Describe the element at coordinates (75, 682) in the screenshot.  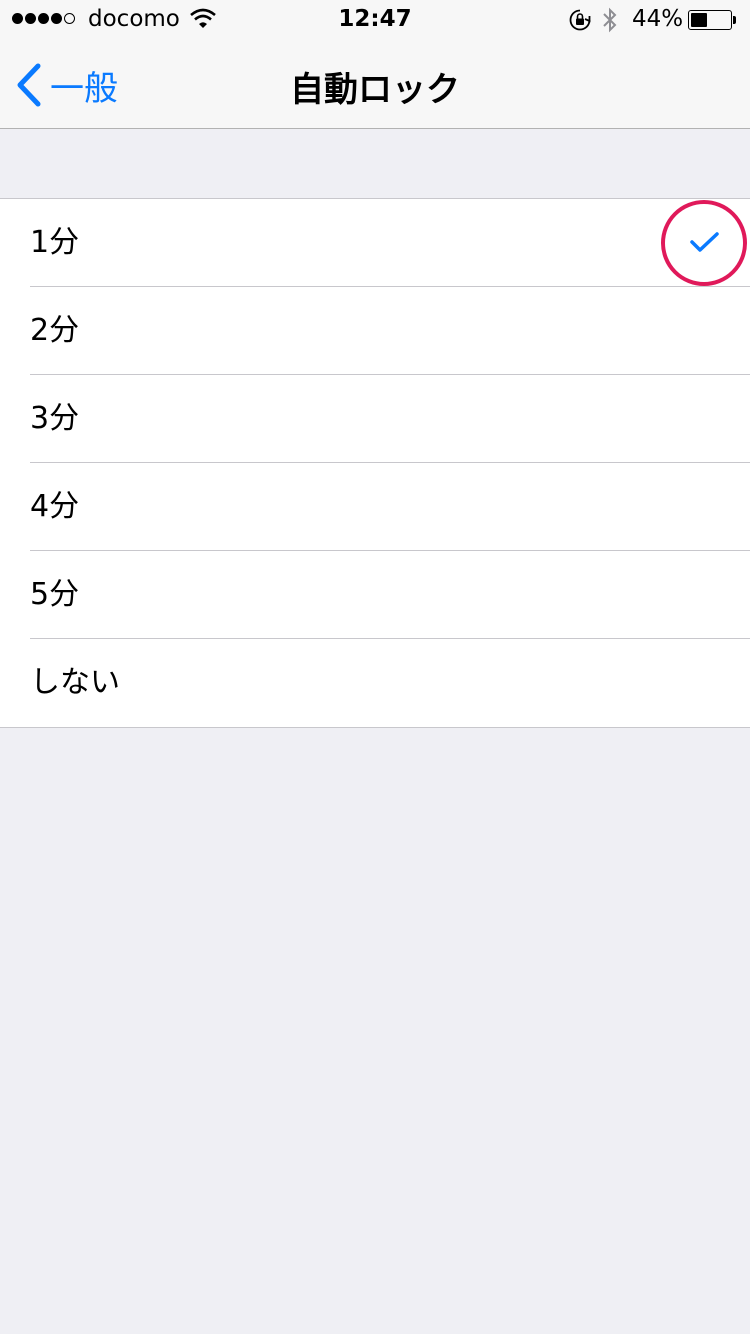
I see `option-label: しない` at that location.